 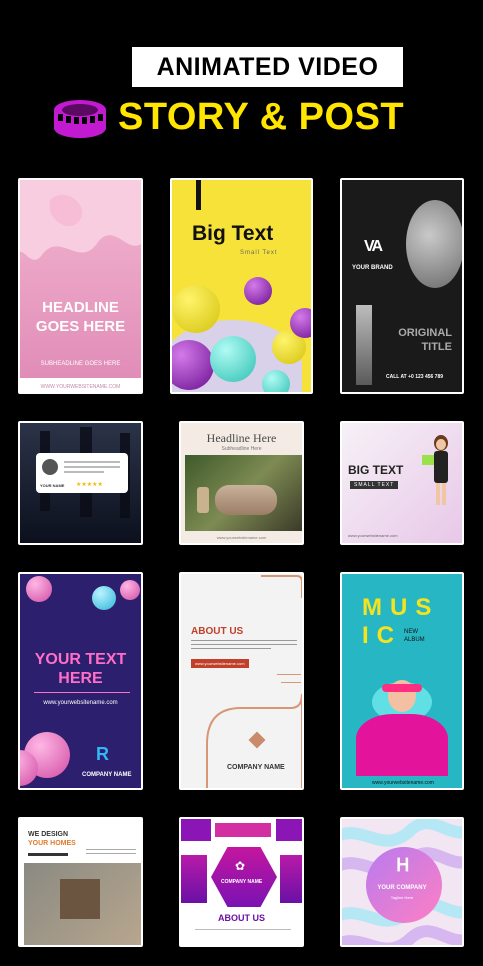 What do you see at coordinates (254, 681) in the screenshot?
I see `copper-frame` at bounding box center [254, 681].